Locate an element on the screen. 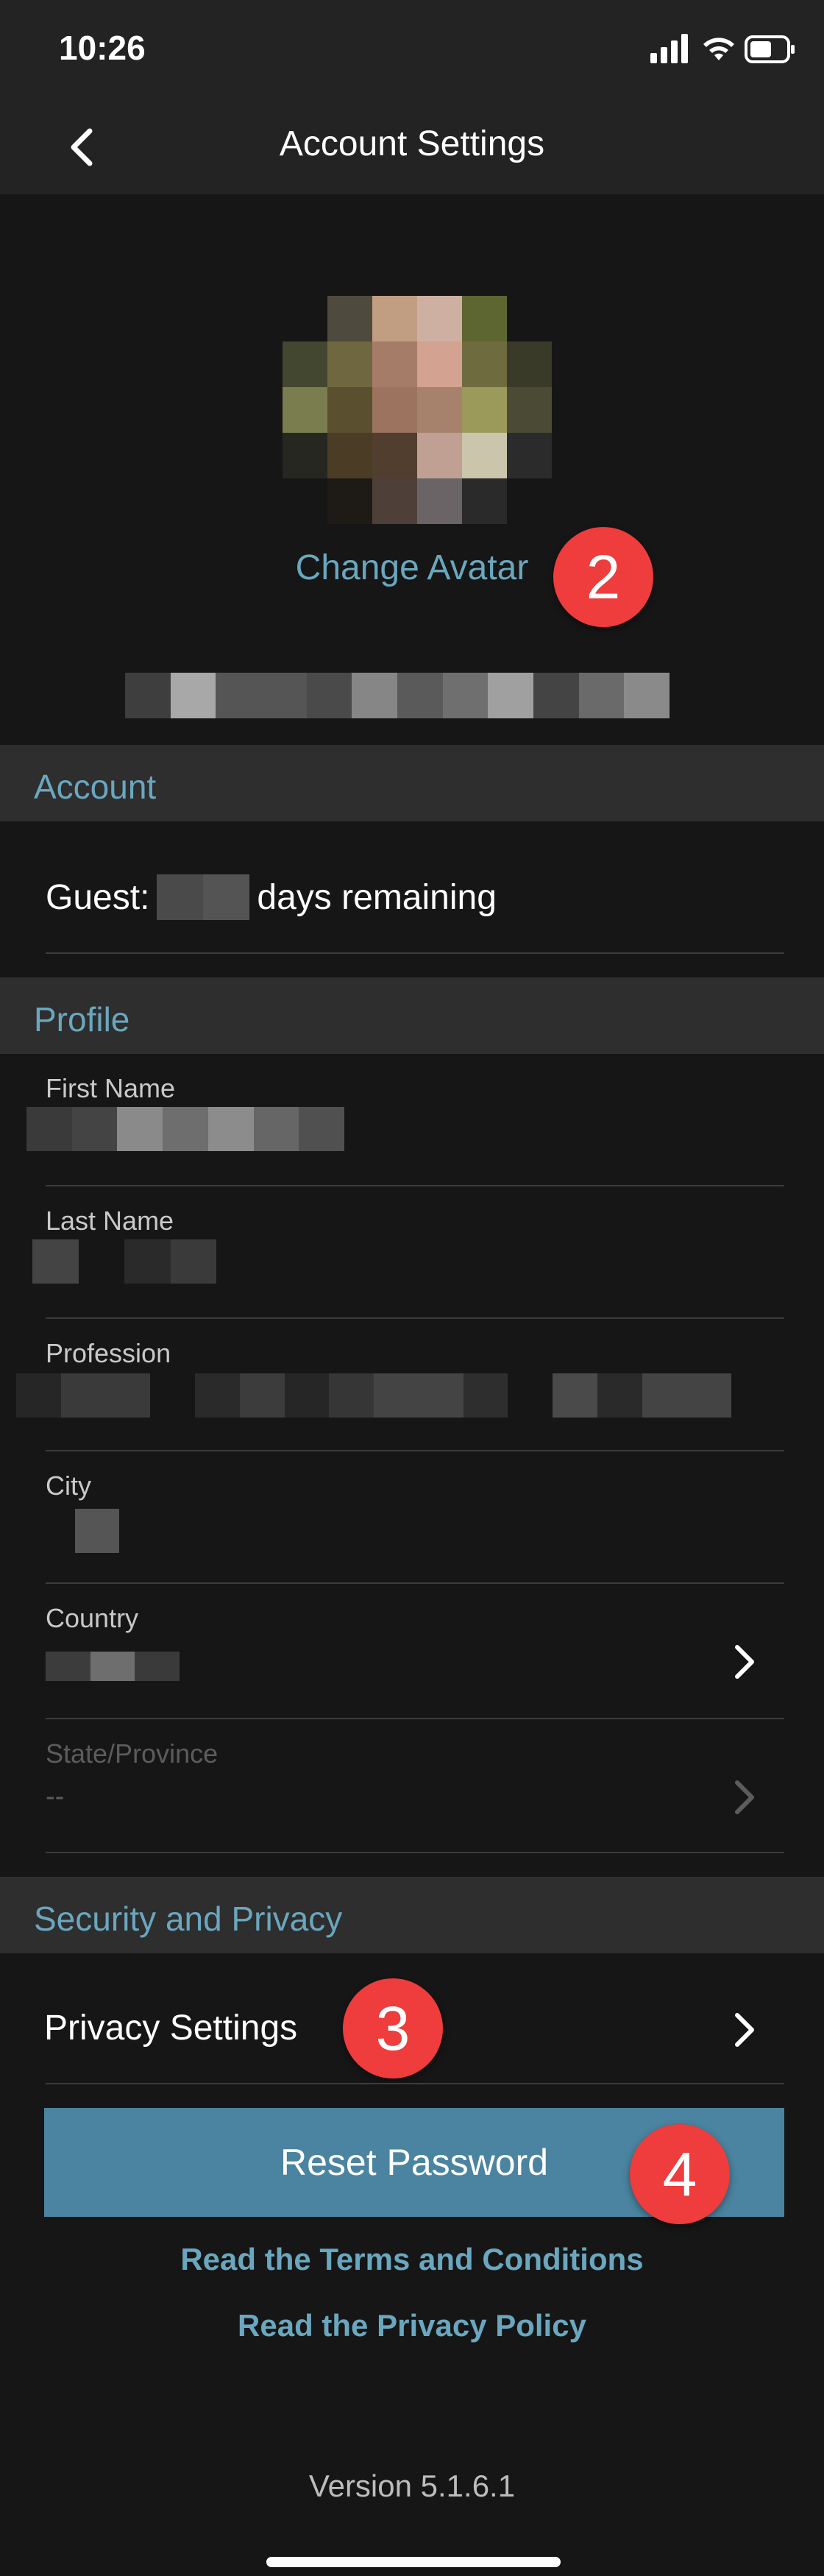  section-header-profile: Profile is located at coordinates (412, 1015).